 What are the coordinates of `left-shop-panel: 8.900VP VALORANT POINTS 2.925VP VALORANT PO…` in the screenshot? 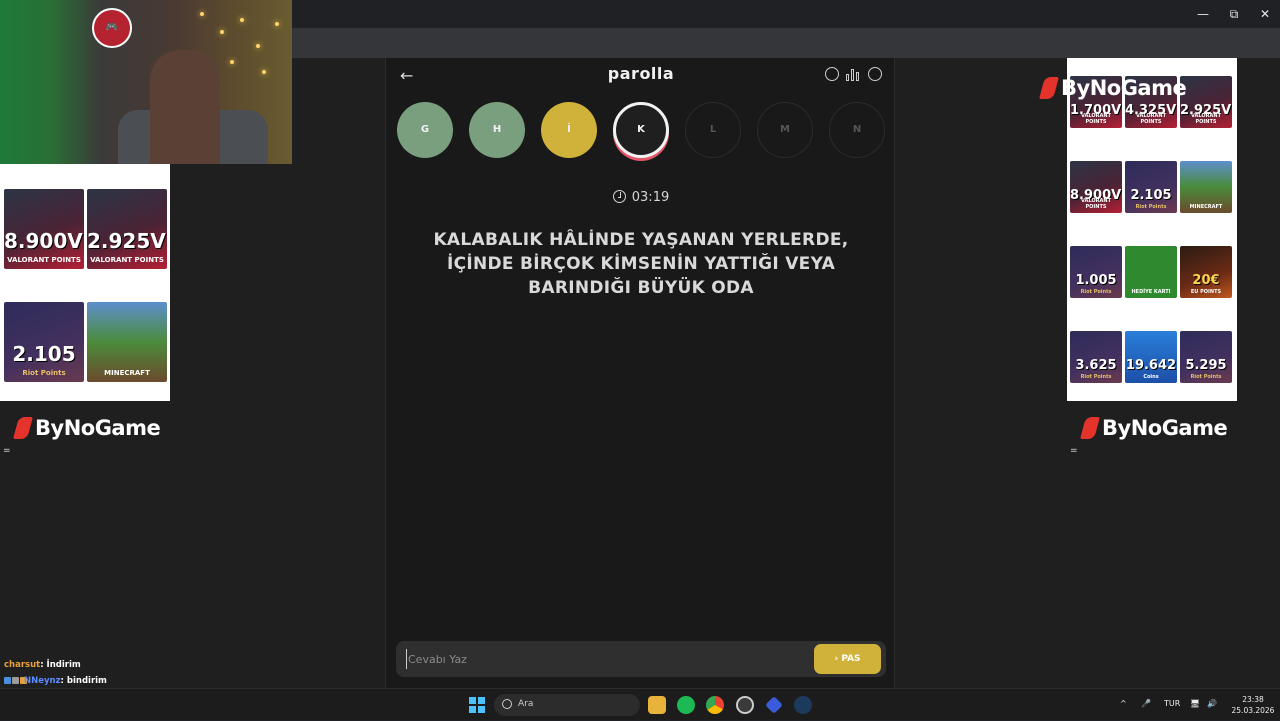 It's located at (85, 282).